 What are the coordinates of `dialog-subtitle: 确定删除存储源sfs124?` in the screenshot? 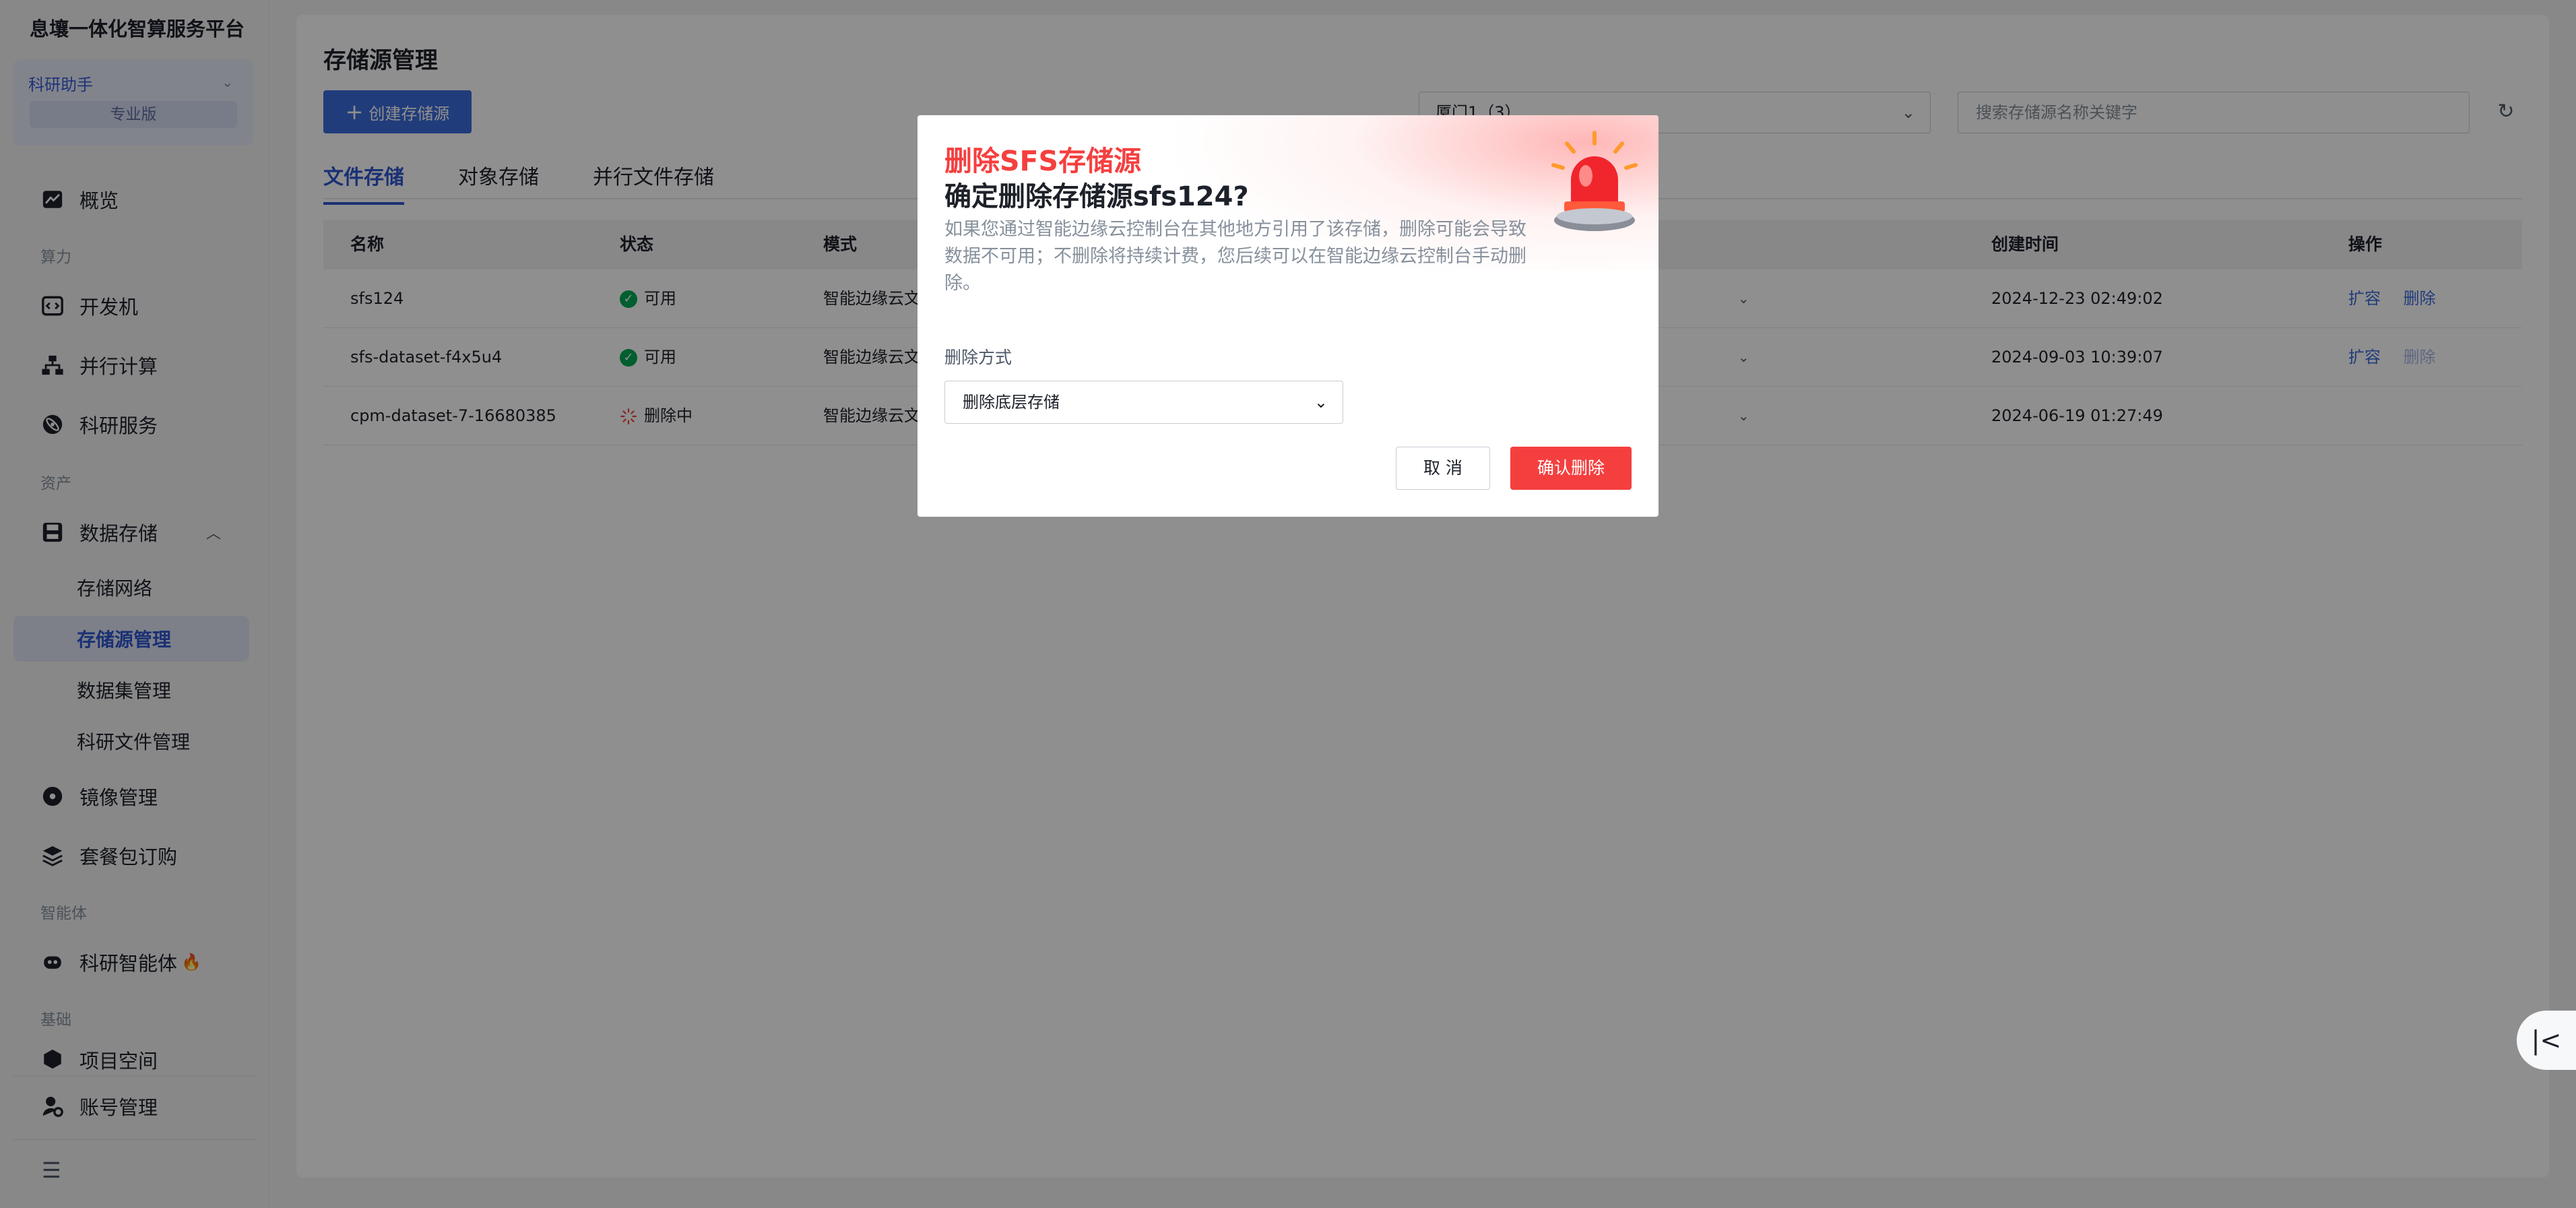 It's located at (1097, 196).